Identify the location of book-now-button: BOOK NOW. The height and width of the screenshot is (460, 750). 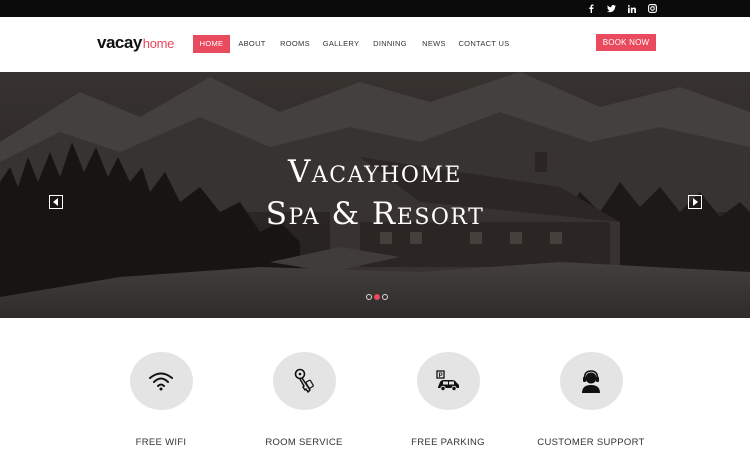
(626, 42).